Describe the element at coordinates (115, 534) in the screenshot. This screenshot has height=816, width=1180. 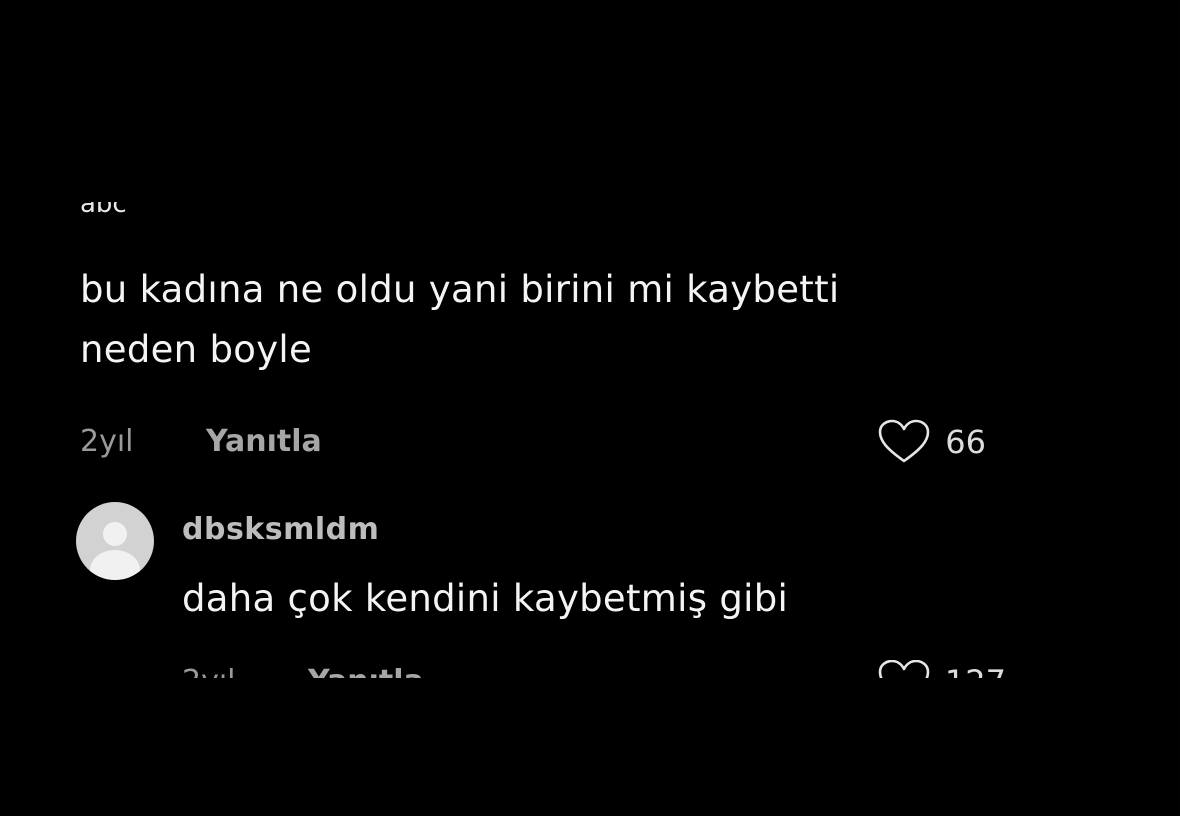
I see `avatar-head-shape` at that location.